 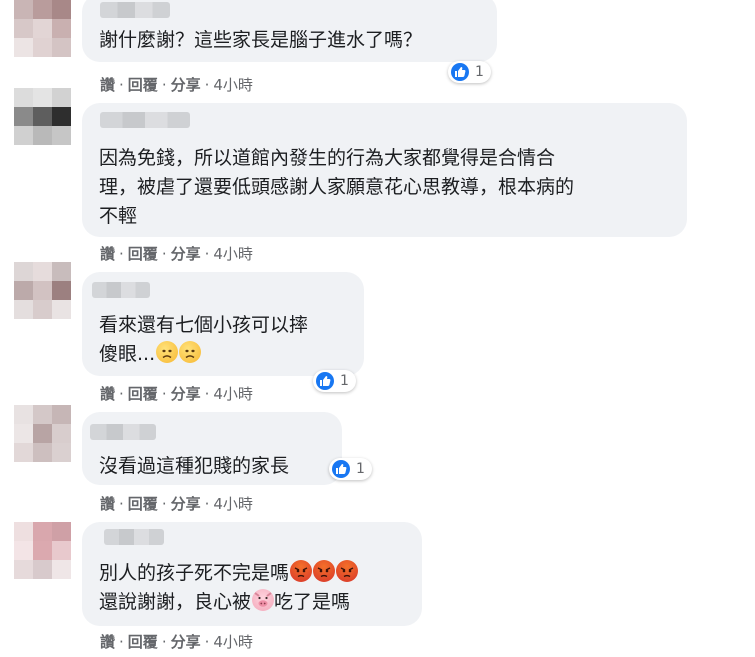 What do you see at coordinates (327, 158) in the screenshot?
I see `comment-text: 因為免錢，所以道館內發生的行為大家都覺得是合情合` at bounding box center [327, 158].